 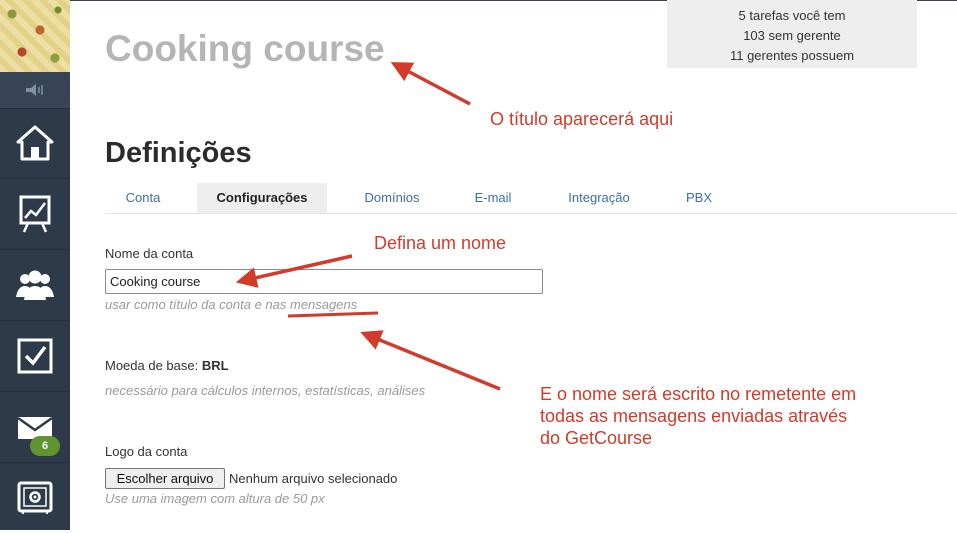 I want to click on statistics-chart-icon, so click(x=35, y=214).